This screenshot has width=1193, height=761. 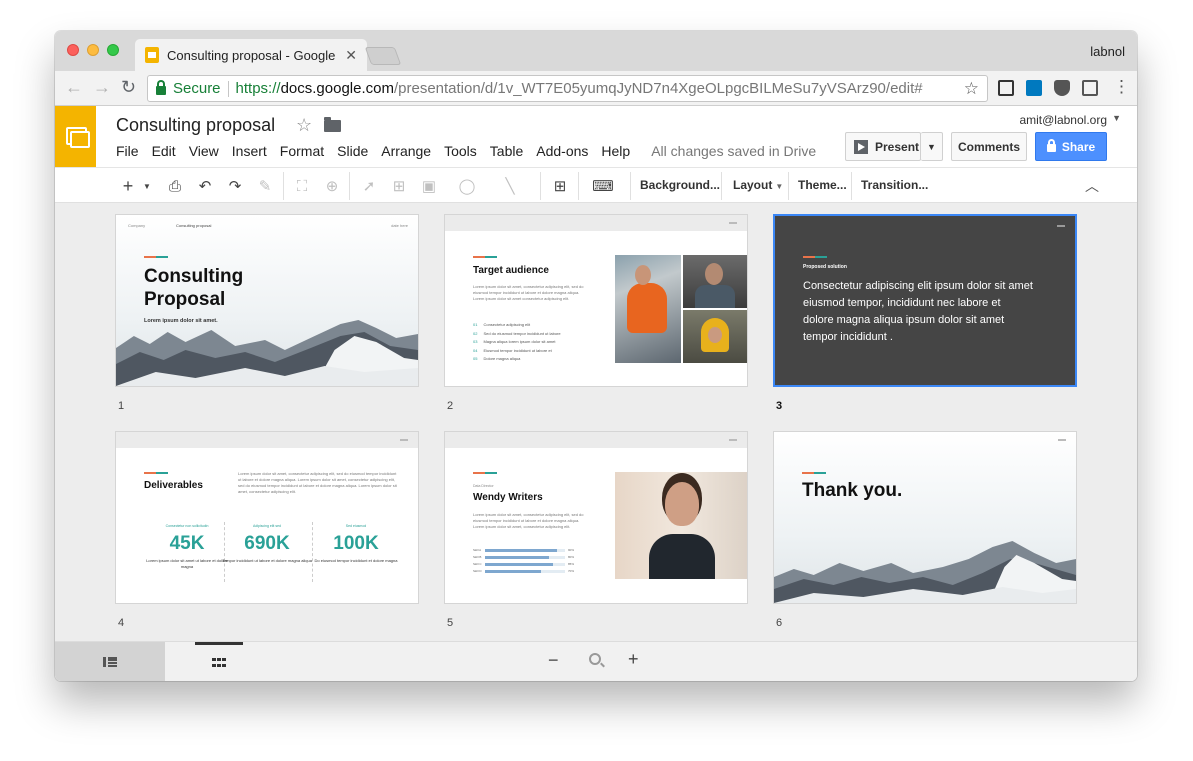 What do you see at coordinates (147, 186) in the screenshot?
I see `new-slide-chevron-down-icon: ▼` at bounding box center [147, 186].